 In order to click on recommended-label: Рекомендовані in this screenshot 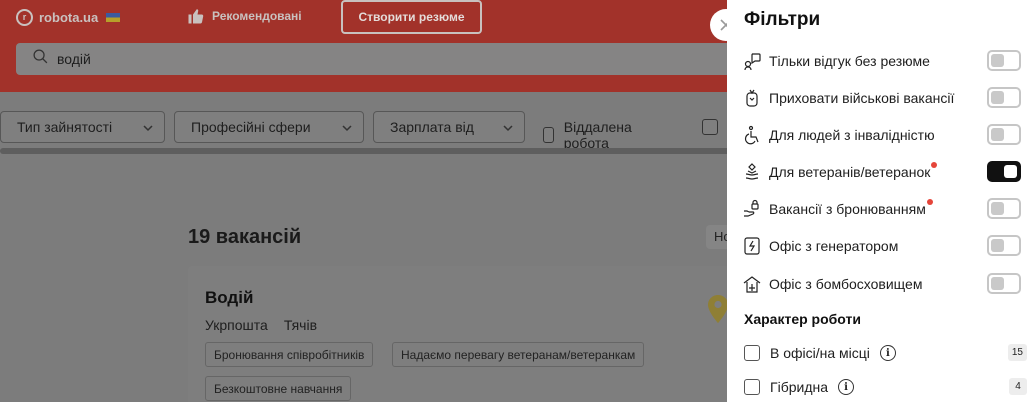, I will do `click(257, 16)`.